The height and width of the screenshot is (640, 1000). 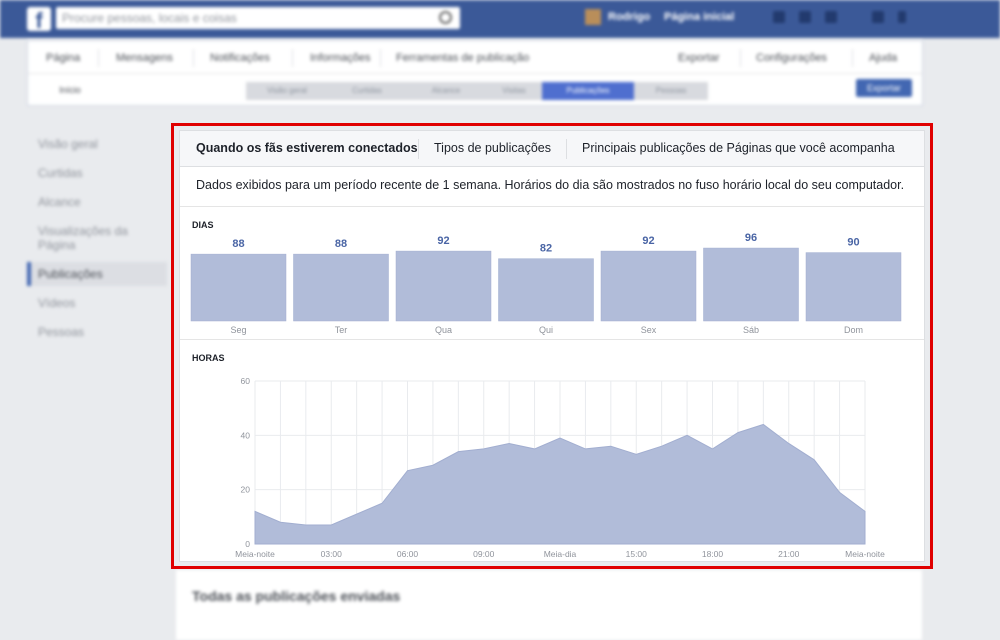 I want to click on step-posts: Publicações, so click(x=588, y=91).